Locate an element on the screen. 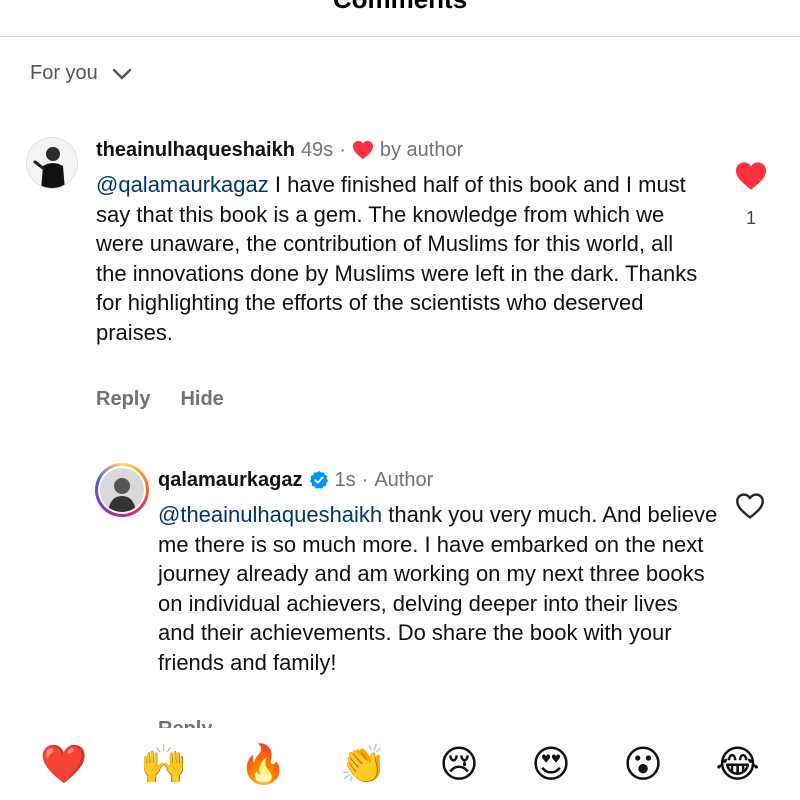 The width and height of the screenshot is (800, 800). page-title: Comments is located at coordinates (400, 7).